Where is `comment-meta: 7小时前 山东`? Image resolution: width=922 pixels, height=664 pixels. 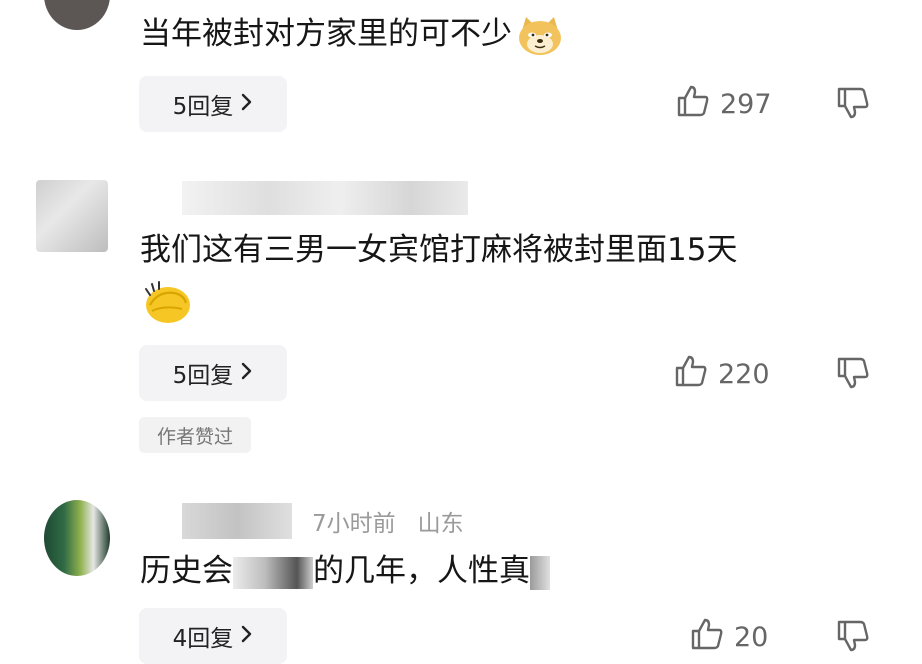 comment-meta: 7小时前 山东 is located at coordinates (388, 521).